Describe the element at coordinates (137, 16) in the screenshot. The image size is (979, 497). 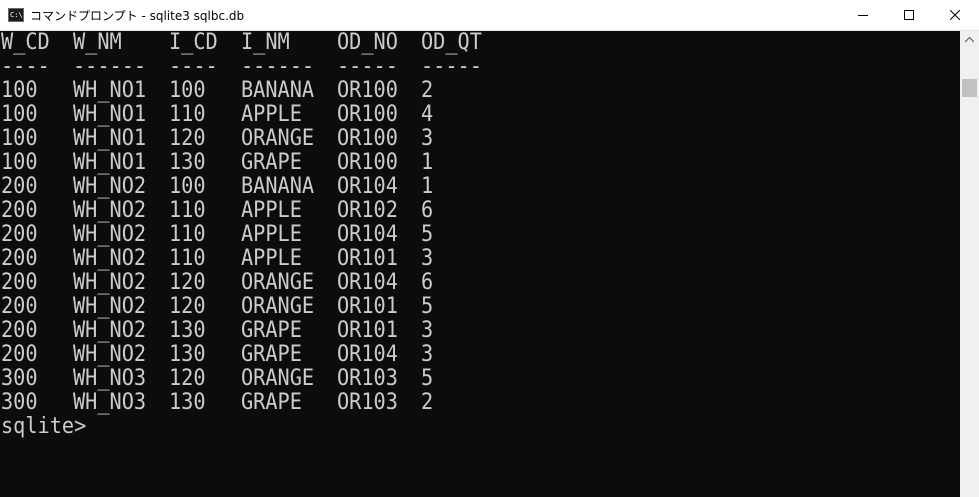
I see `window-title: コマンドプロンプト - sqlite3 sqlbc.db` at that location.